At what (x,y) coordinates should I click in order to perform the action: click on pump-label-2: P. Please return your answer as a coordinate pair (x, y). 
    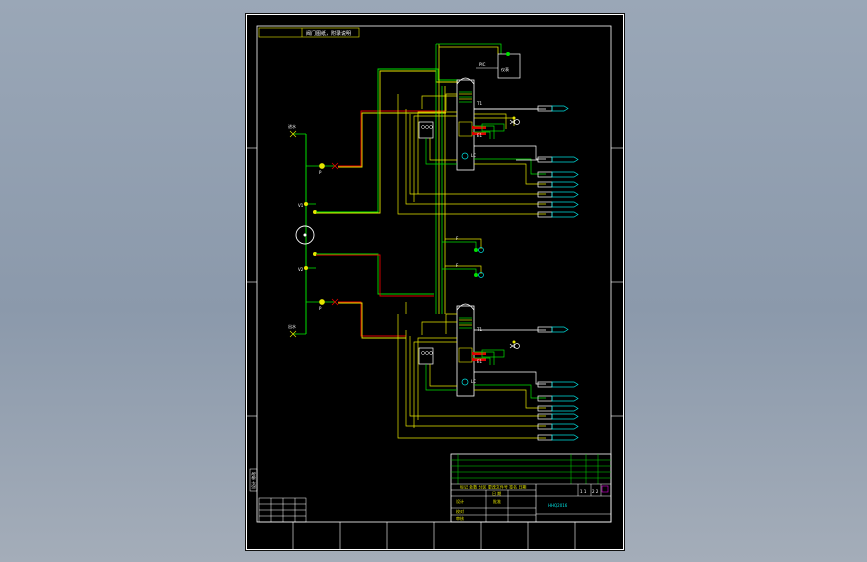
    Looking at the image, I should click on (320, 308).